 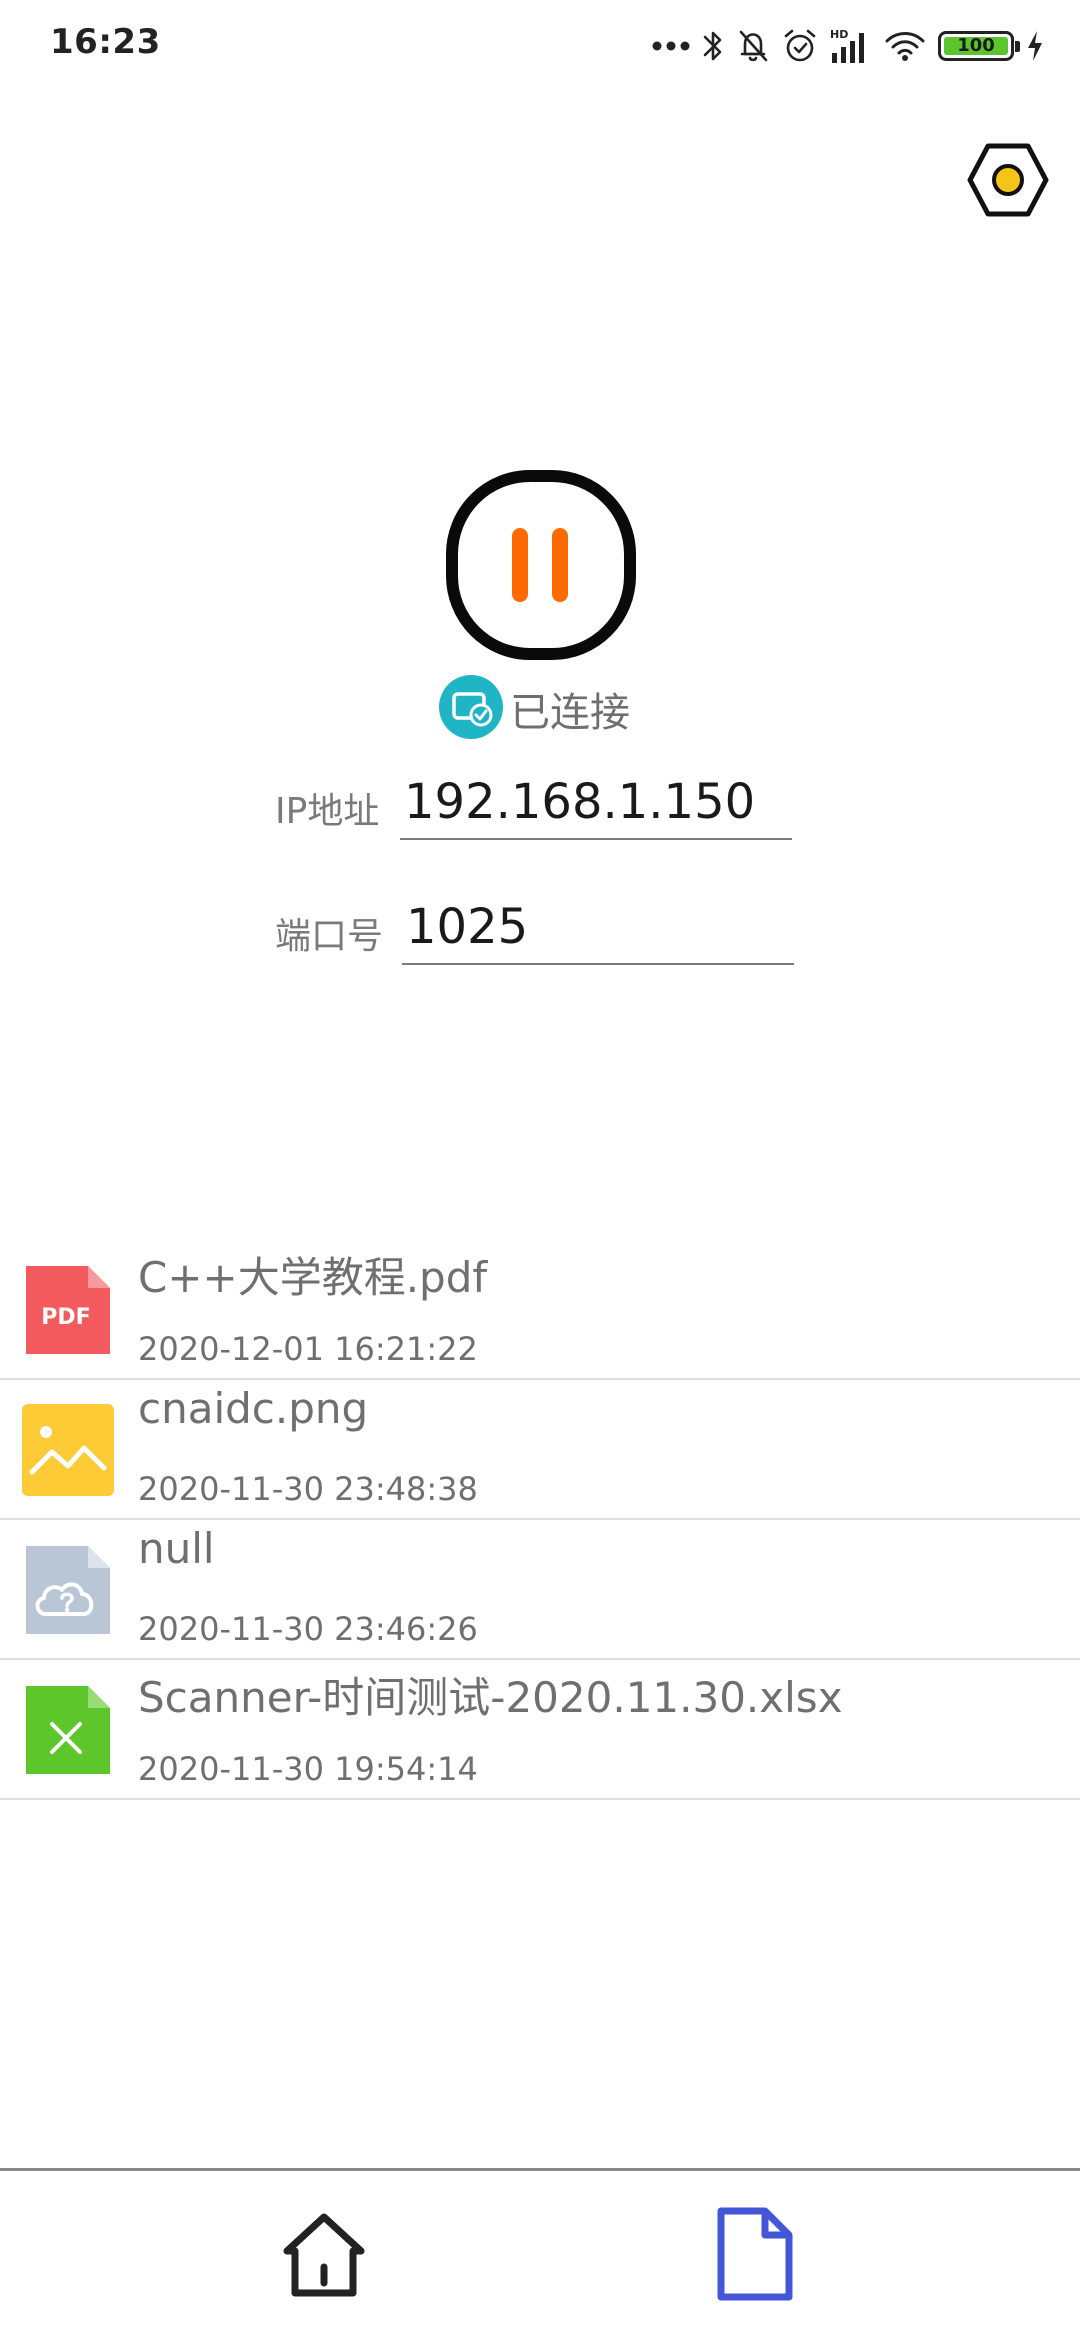 I want to click on file-icon, so click(x=755, y=2256).